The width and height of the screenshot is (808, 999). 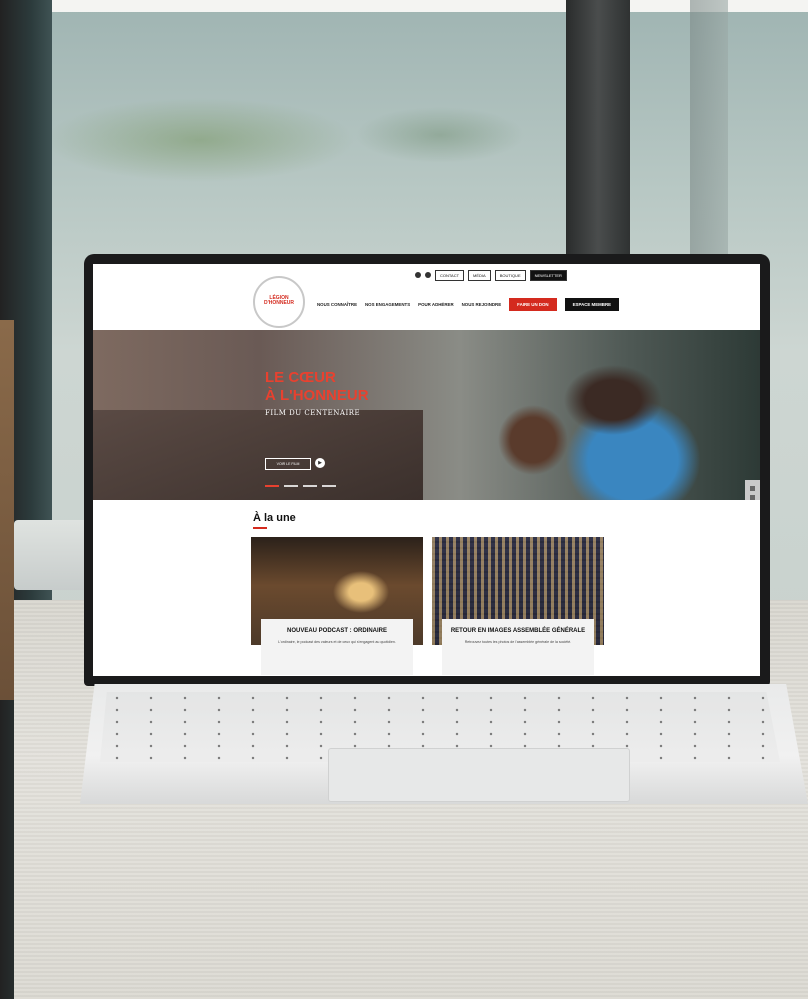 I want to click on nav-item-join: POUR ADHÉRER, so click(x=435, y=304).